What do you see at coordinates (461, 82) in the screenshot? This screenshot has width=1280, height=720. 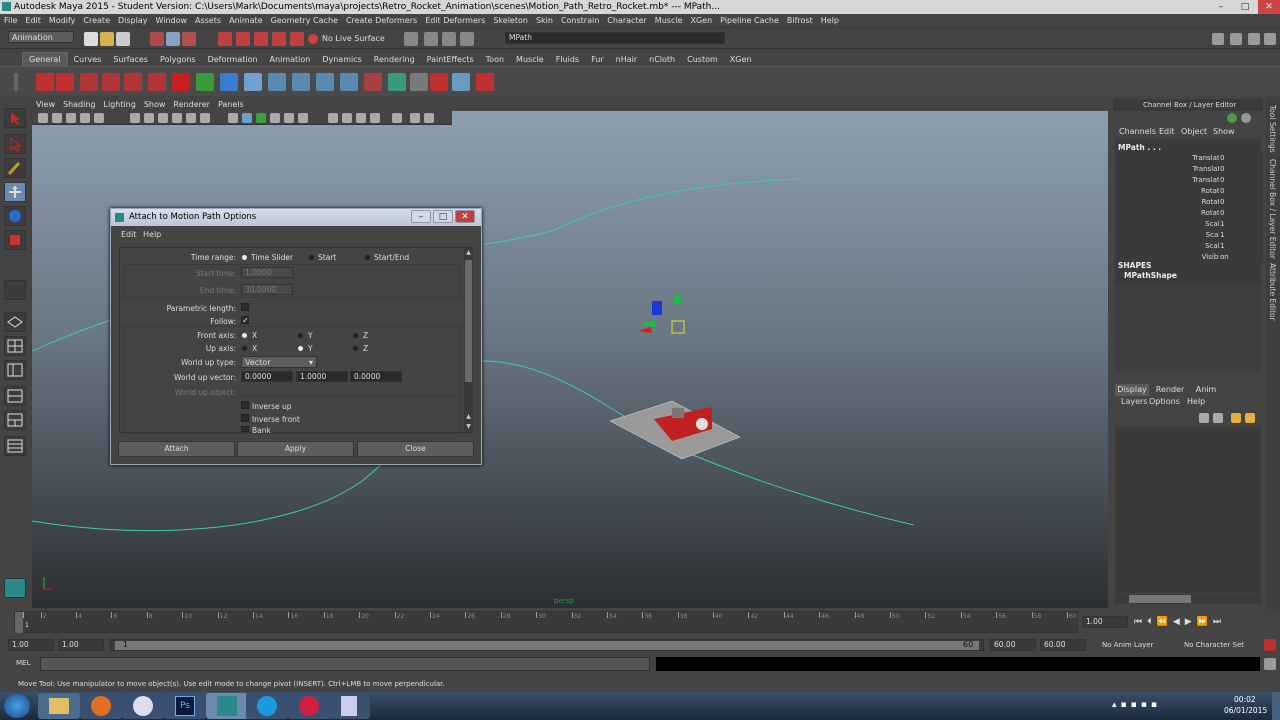 I see `shelf-hypershade-icon` at bounding box center [461, 82].